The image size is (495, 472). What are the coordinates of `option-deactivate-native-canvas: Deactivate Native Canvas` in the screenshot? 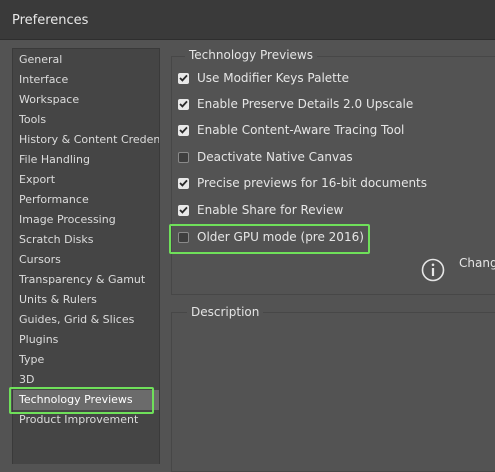 It's located at (265, 157).